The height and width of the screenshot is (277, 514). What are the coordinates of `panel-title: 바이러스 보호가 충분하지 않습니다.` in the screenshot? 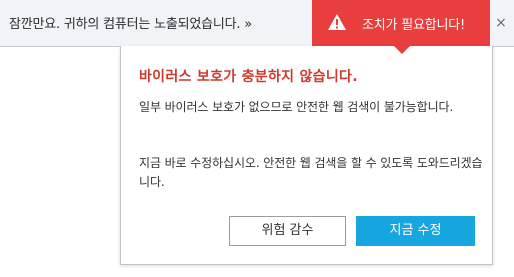 It's located at (248, 77).